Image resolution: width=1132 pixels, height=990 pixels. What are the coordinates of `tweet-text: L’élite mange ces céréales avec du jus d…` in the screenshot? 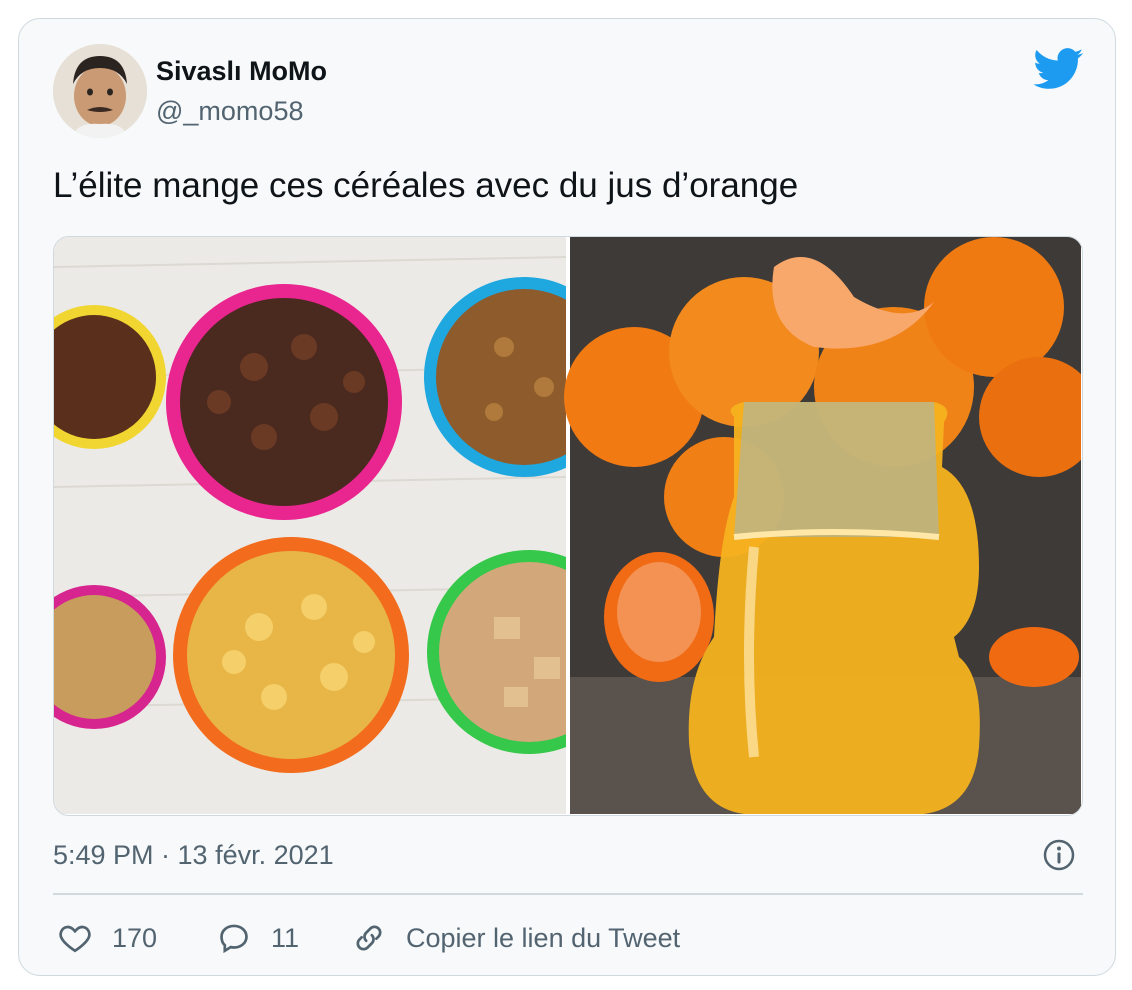 It's located at (426, 185).